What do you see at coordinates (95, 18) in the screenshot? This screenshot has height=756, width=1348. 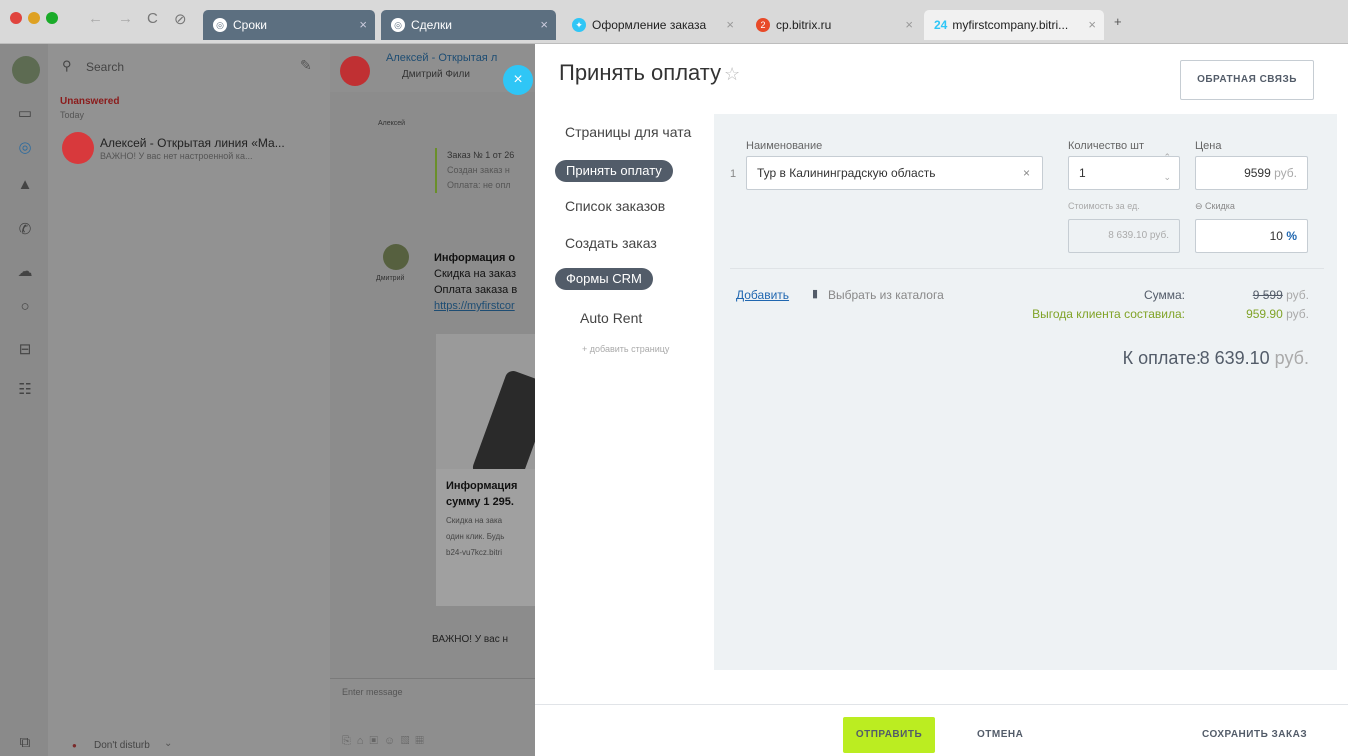 I see `back-icon: ←` at bounding box center [95, 18].